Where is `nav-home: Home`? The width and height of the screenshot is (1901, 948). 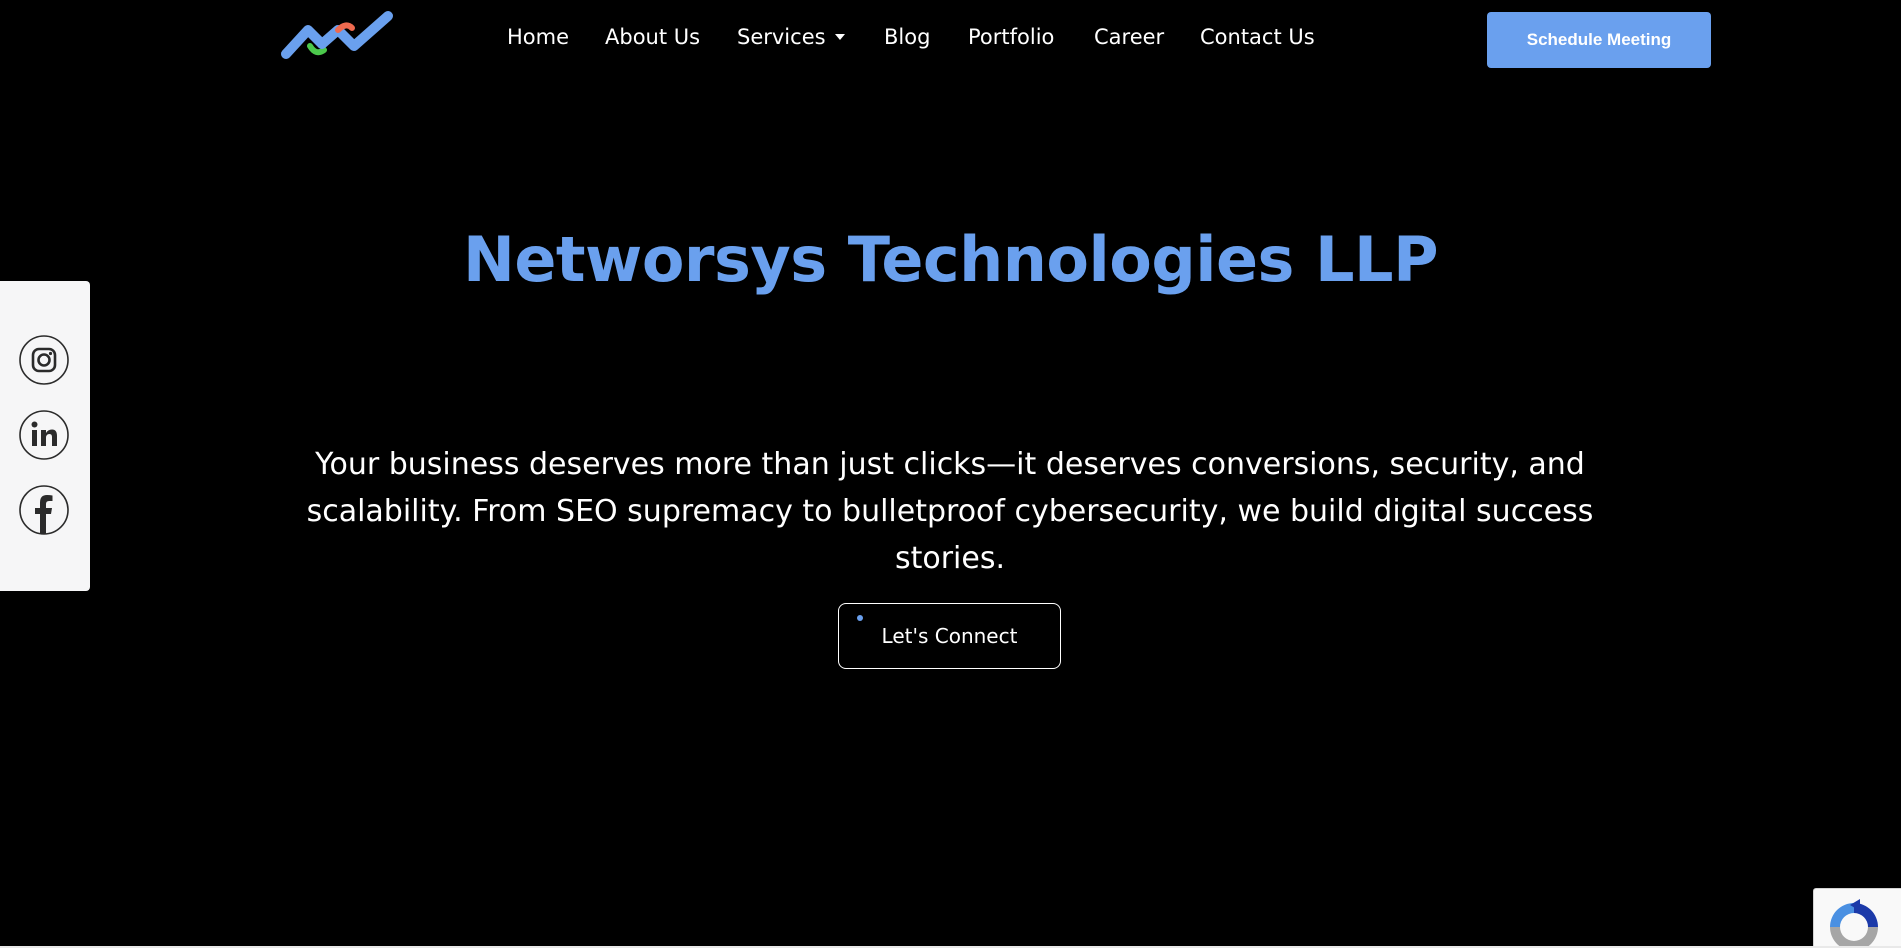
nav-home: Home is located at coordinates (538, 37).